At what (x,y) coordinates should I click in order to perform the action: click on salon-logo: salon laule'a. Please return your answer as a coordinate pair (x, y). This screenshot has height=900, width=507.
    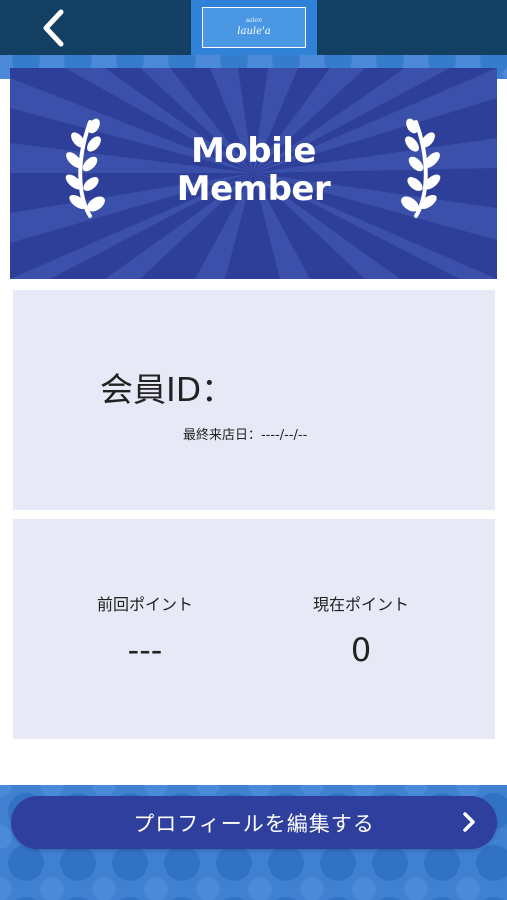
    Looking at the image, I should click on (254, 27).